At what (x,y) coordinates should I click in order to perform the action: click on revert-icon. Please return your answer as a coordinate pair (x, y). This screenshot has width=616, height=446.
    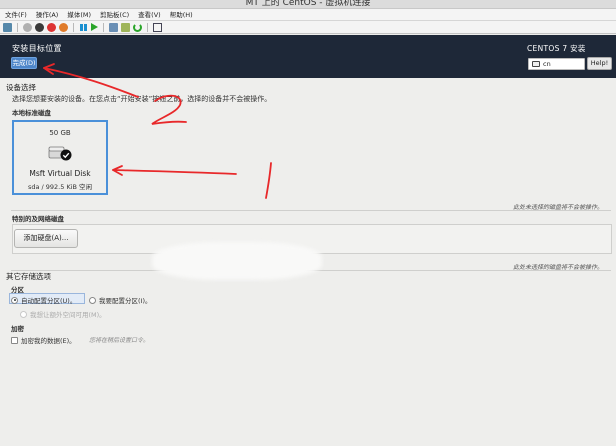
    Looking at the image, I should click on (125, 27).